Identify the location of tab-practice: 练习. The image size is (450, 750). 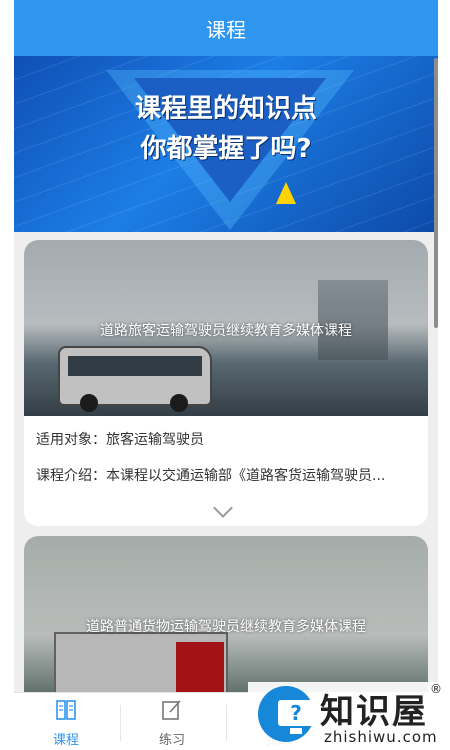
(172, 721).